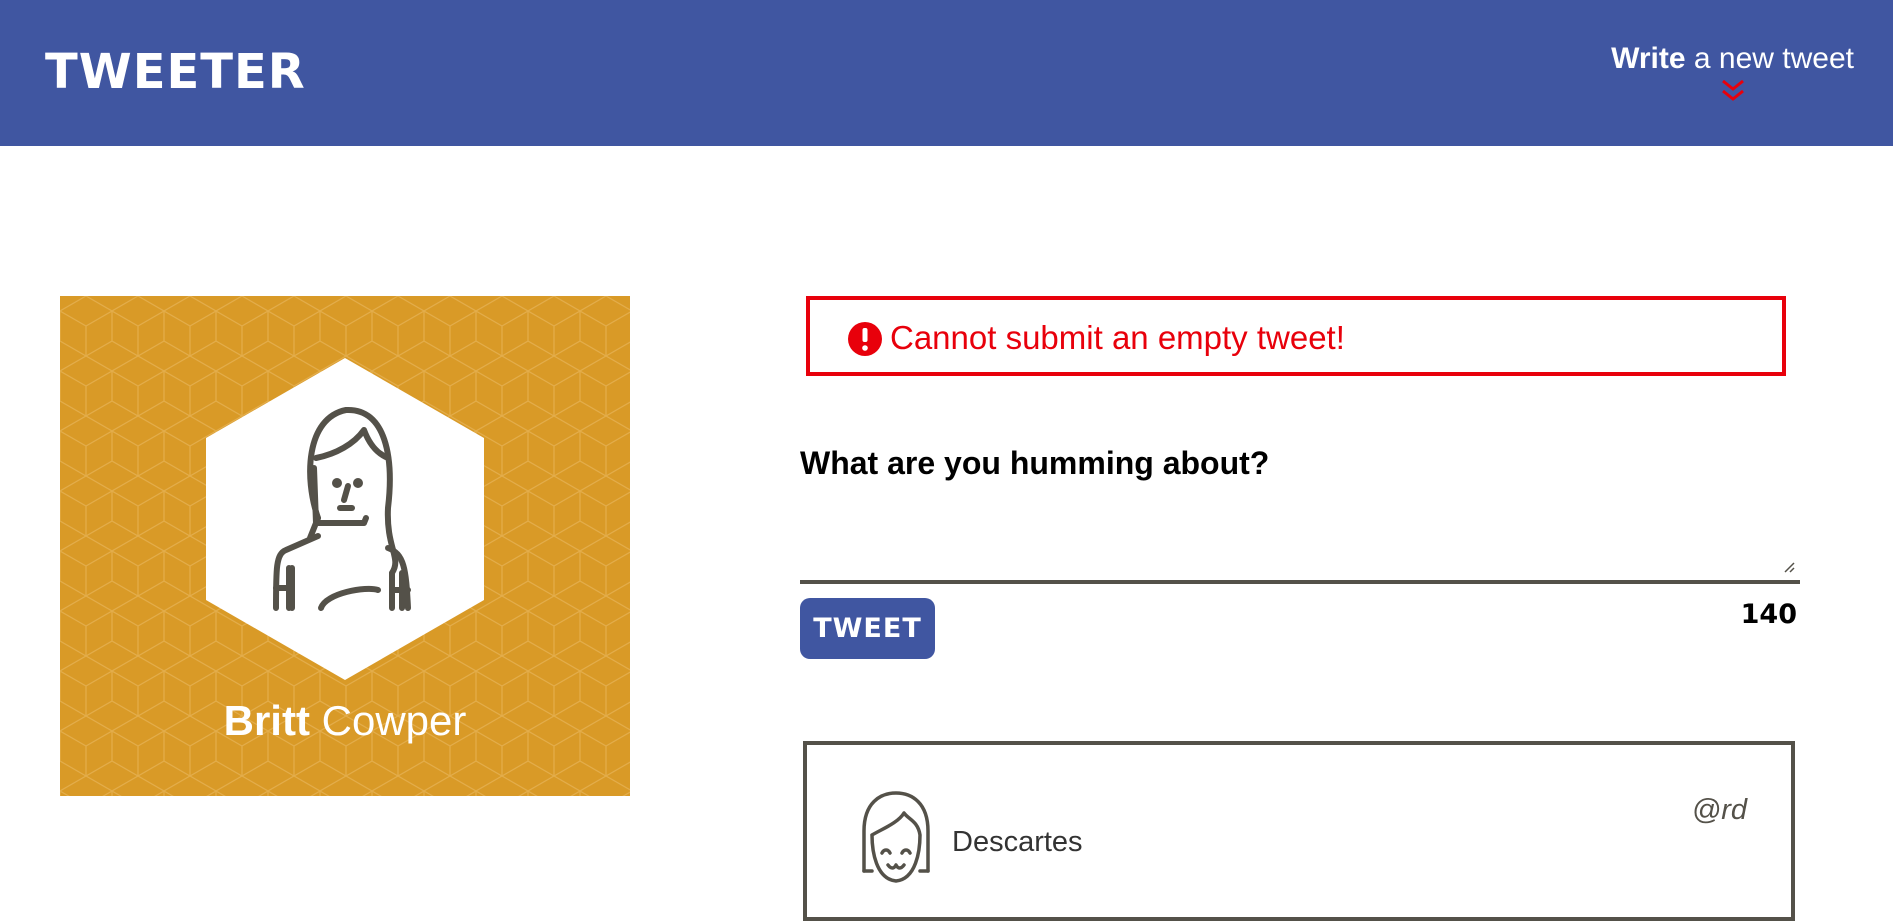 This screenshot has height=921, width=1893. What do you see at coordinates (1017, 842) in the screenshot?
I see `tweet-author-name: Descartes` at bounding box center [1017, 842].